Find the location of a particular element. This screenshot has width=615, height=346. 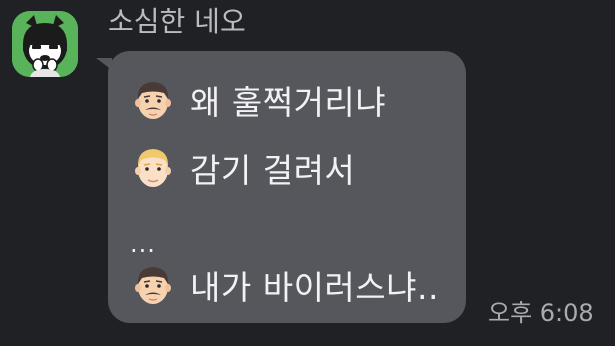

sender-avatar is located at coordinates (45, 44).